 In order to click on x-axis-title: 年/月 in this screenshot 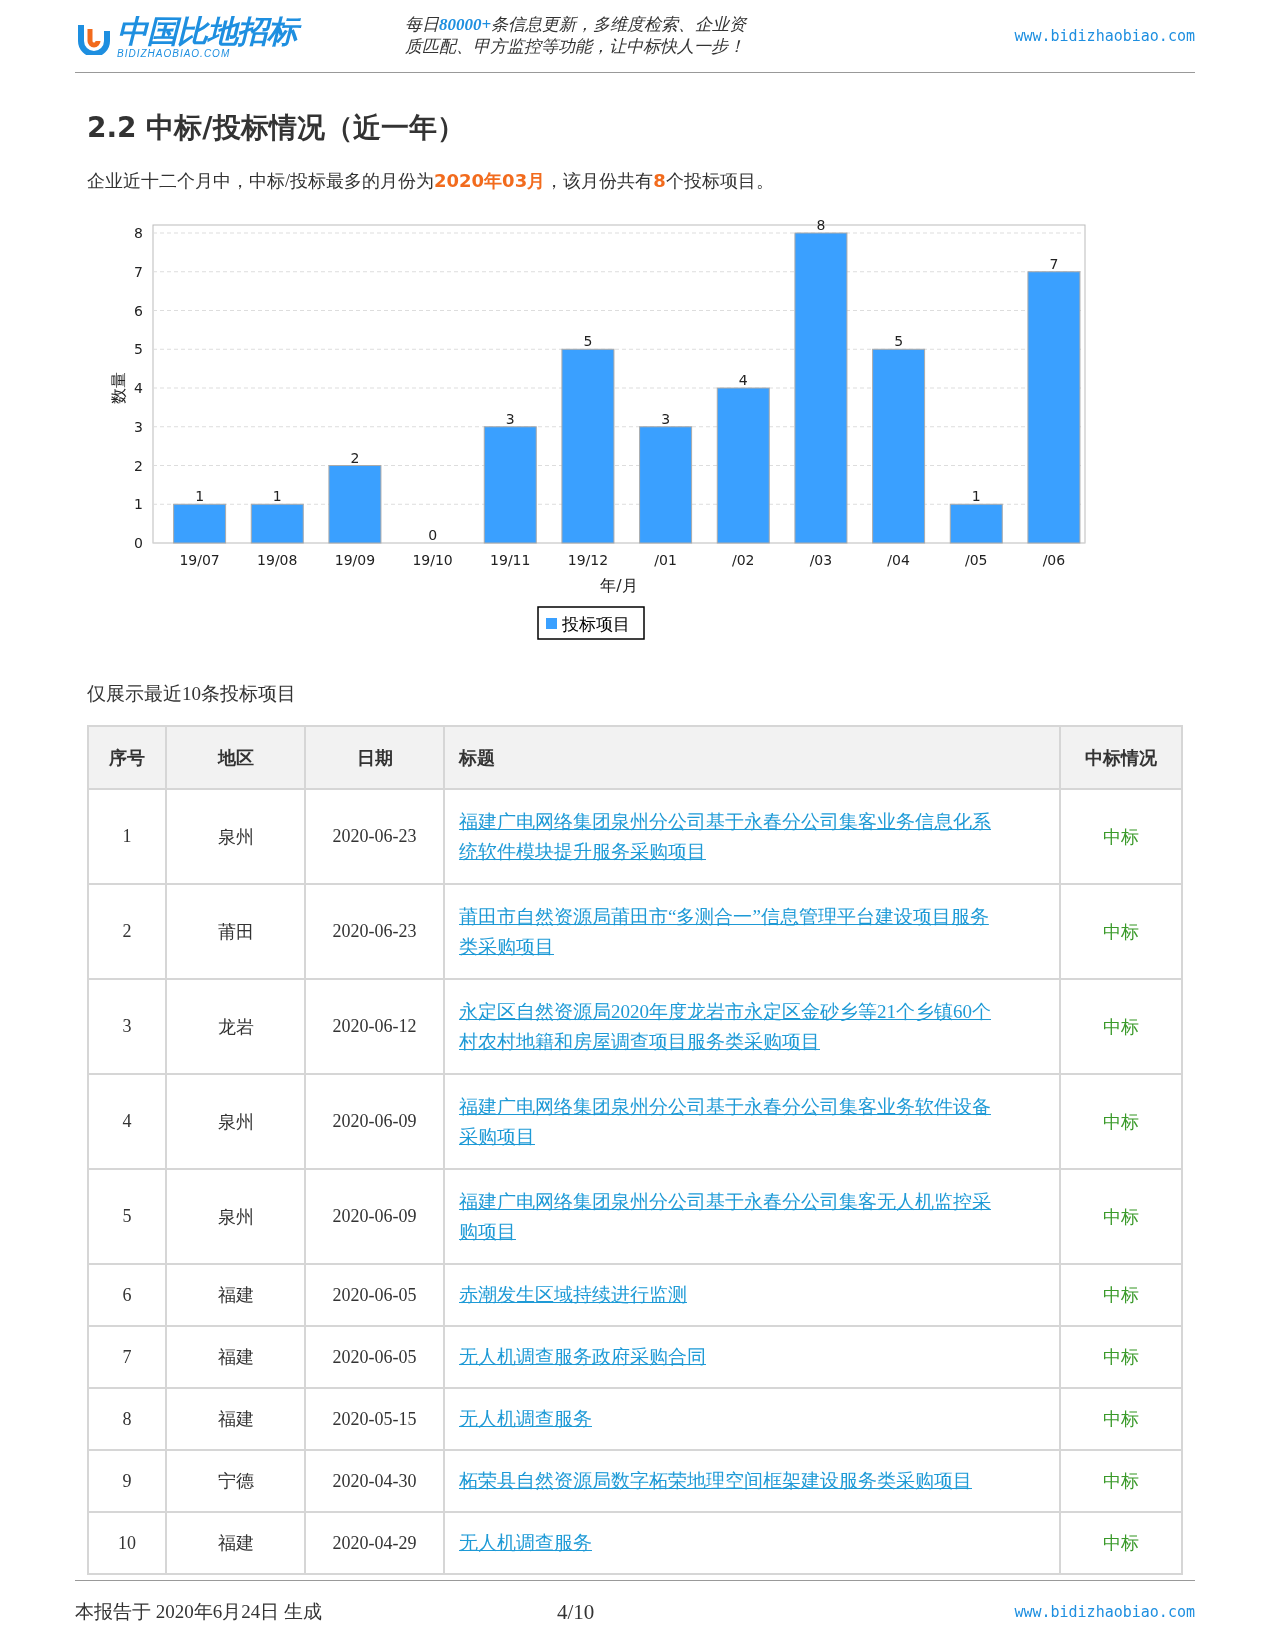, I will do `click(619, 585)`.